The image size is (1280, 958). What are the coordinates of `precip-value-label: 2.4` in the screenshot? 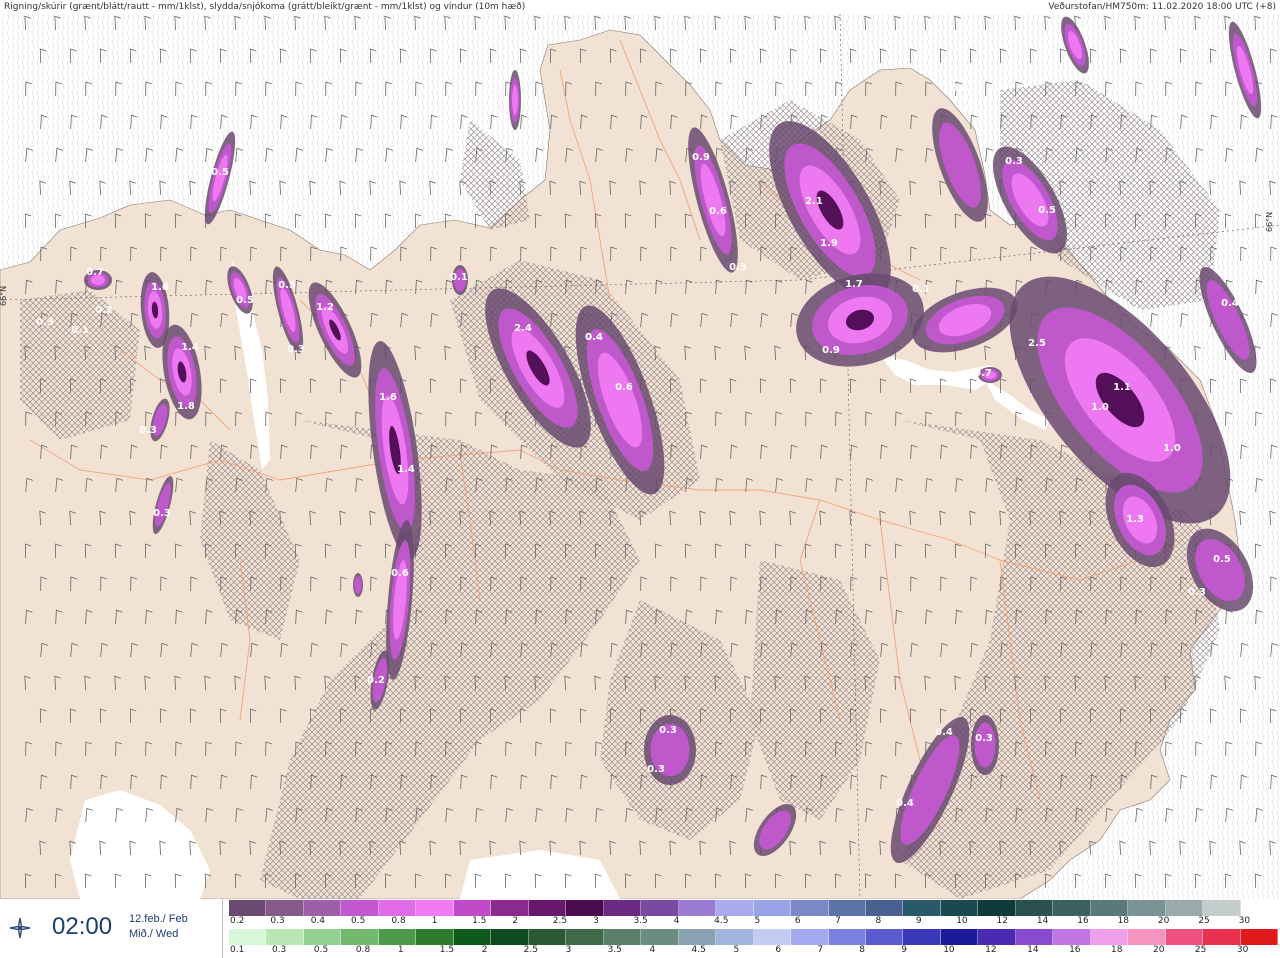 It's located at (523, 328).